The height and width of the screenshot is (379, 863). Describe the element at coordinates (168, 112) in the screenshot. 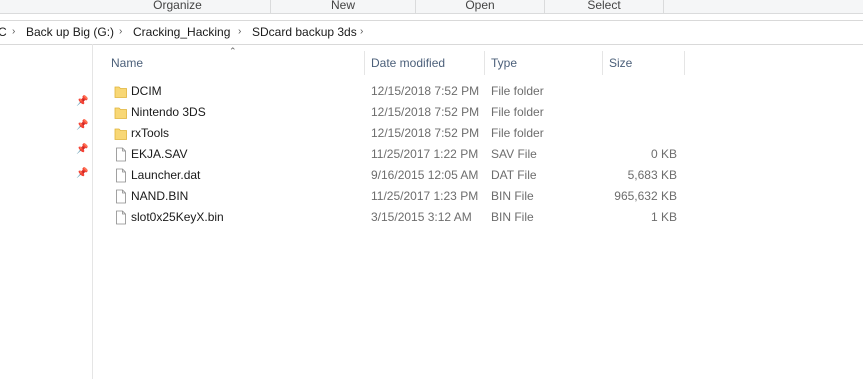

I see `file-name: Nintendo 3DS` at that location.